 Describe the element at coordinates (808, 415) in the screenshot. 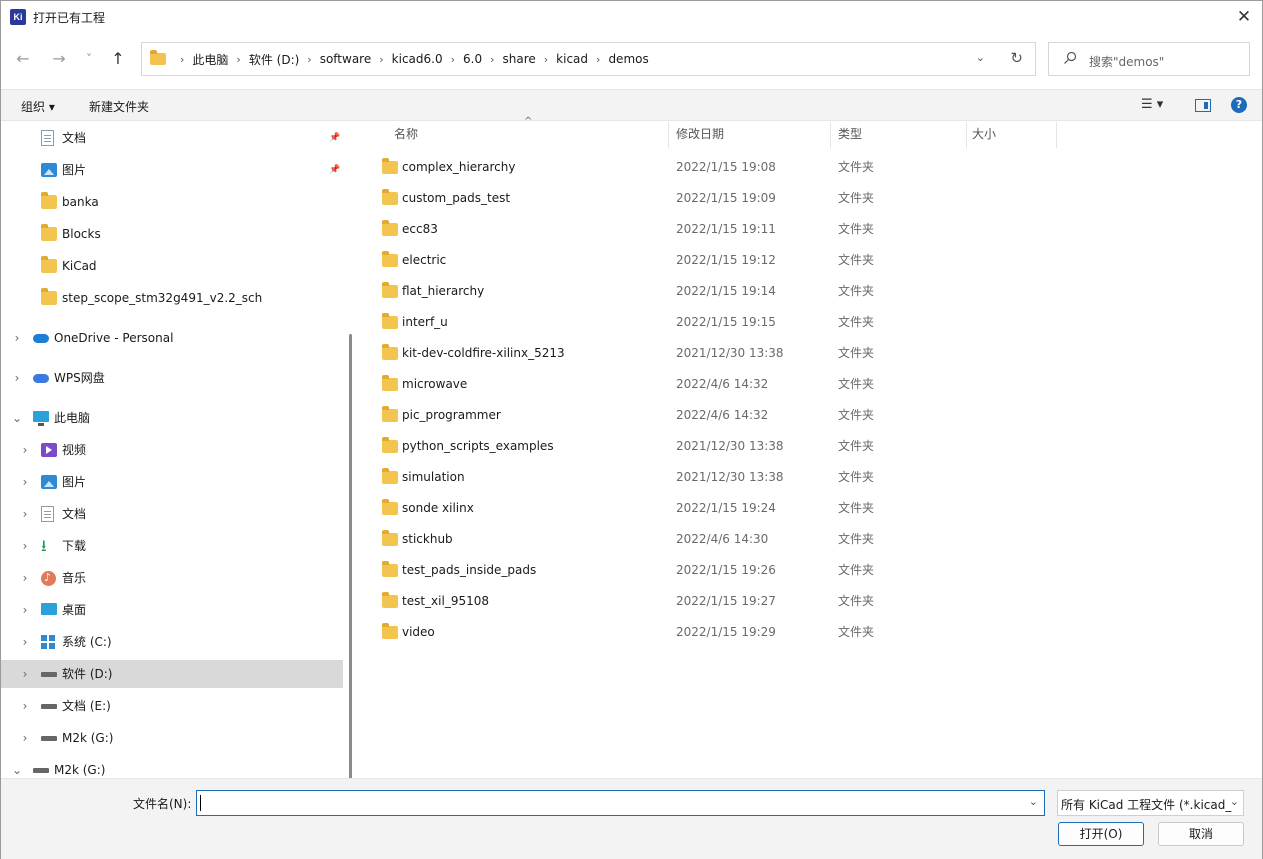

I see `file-row: pic_programmer 2022/4/6 14:32 文件夹` at that location.